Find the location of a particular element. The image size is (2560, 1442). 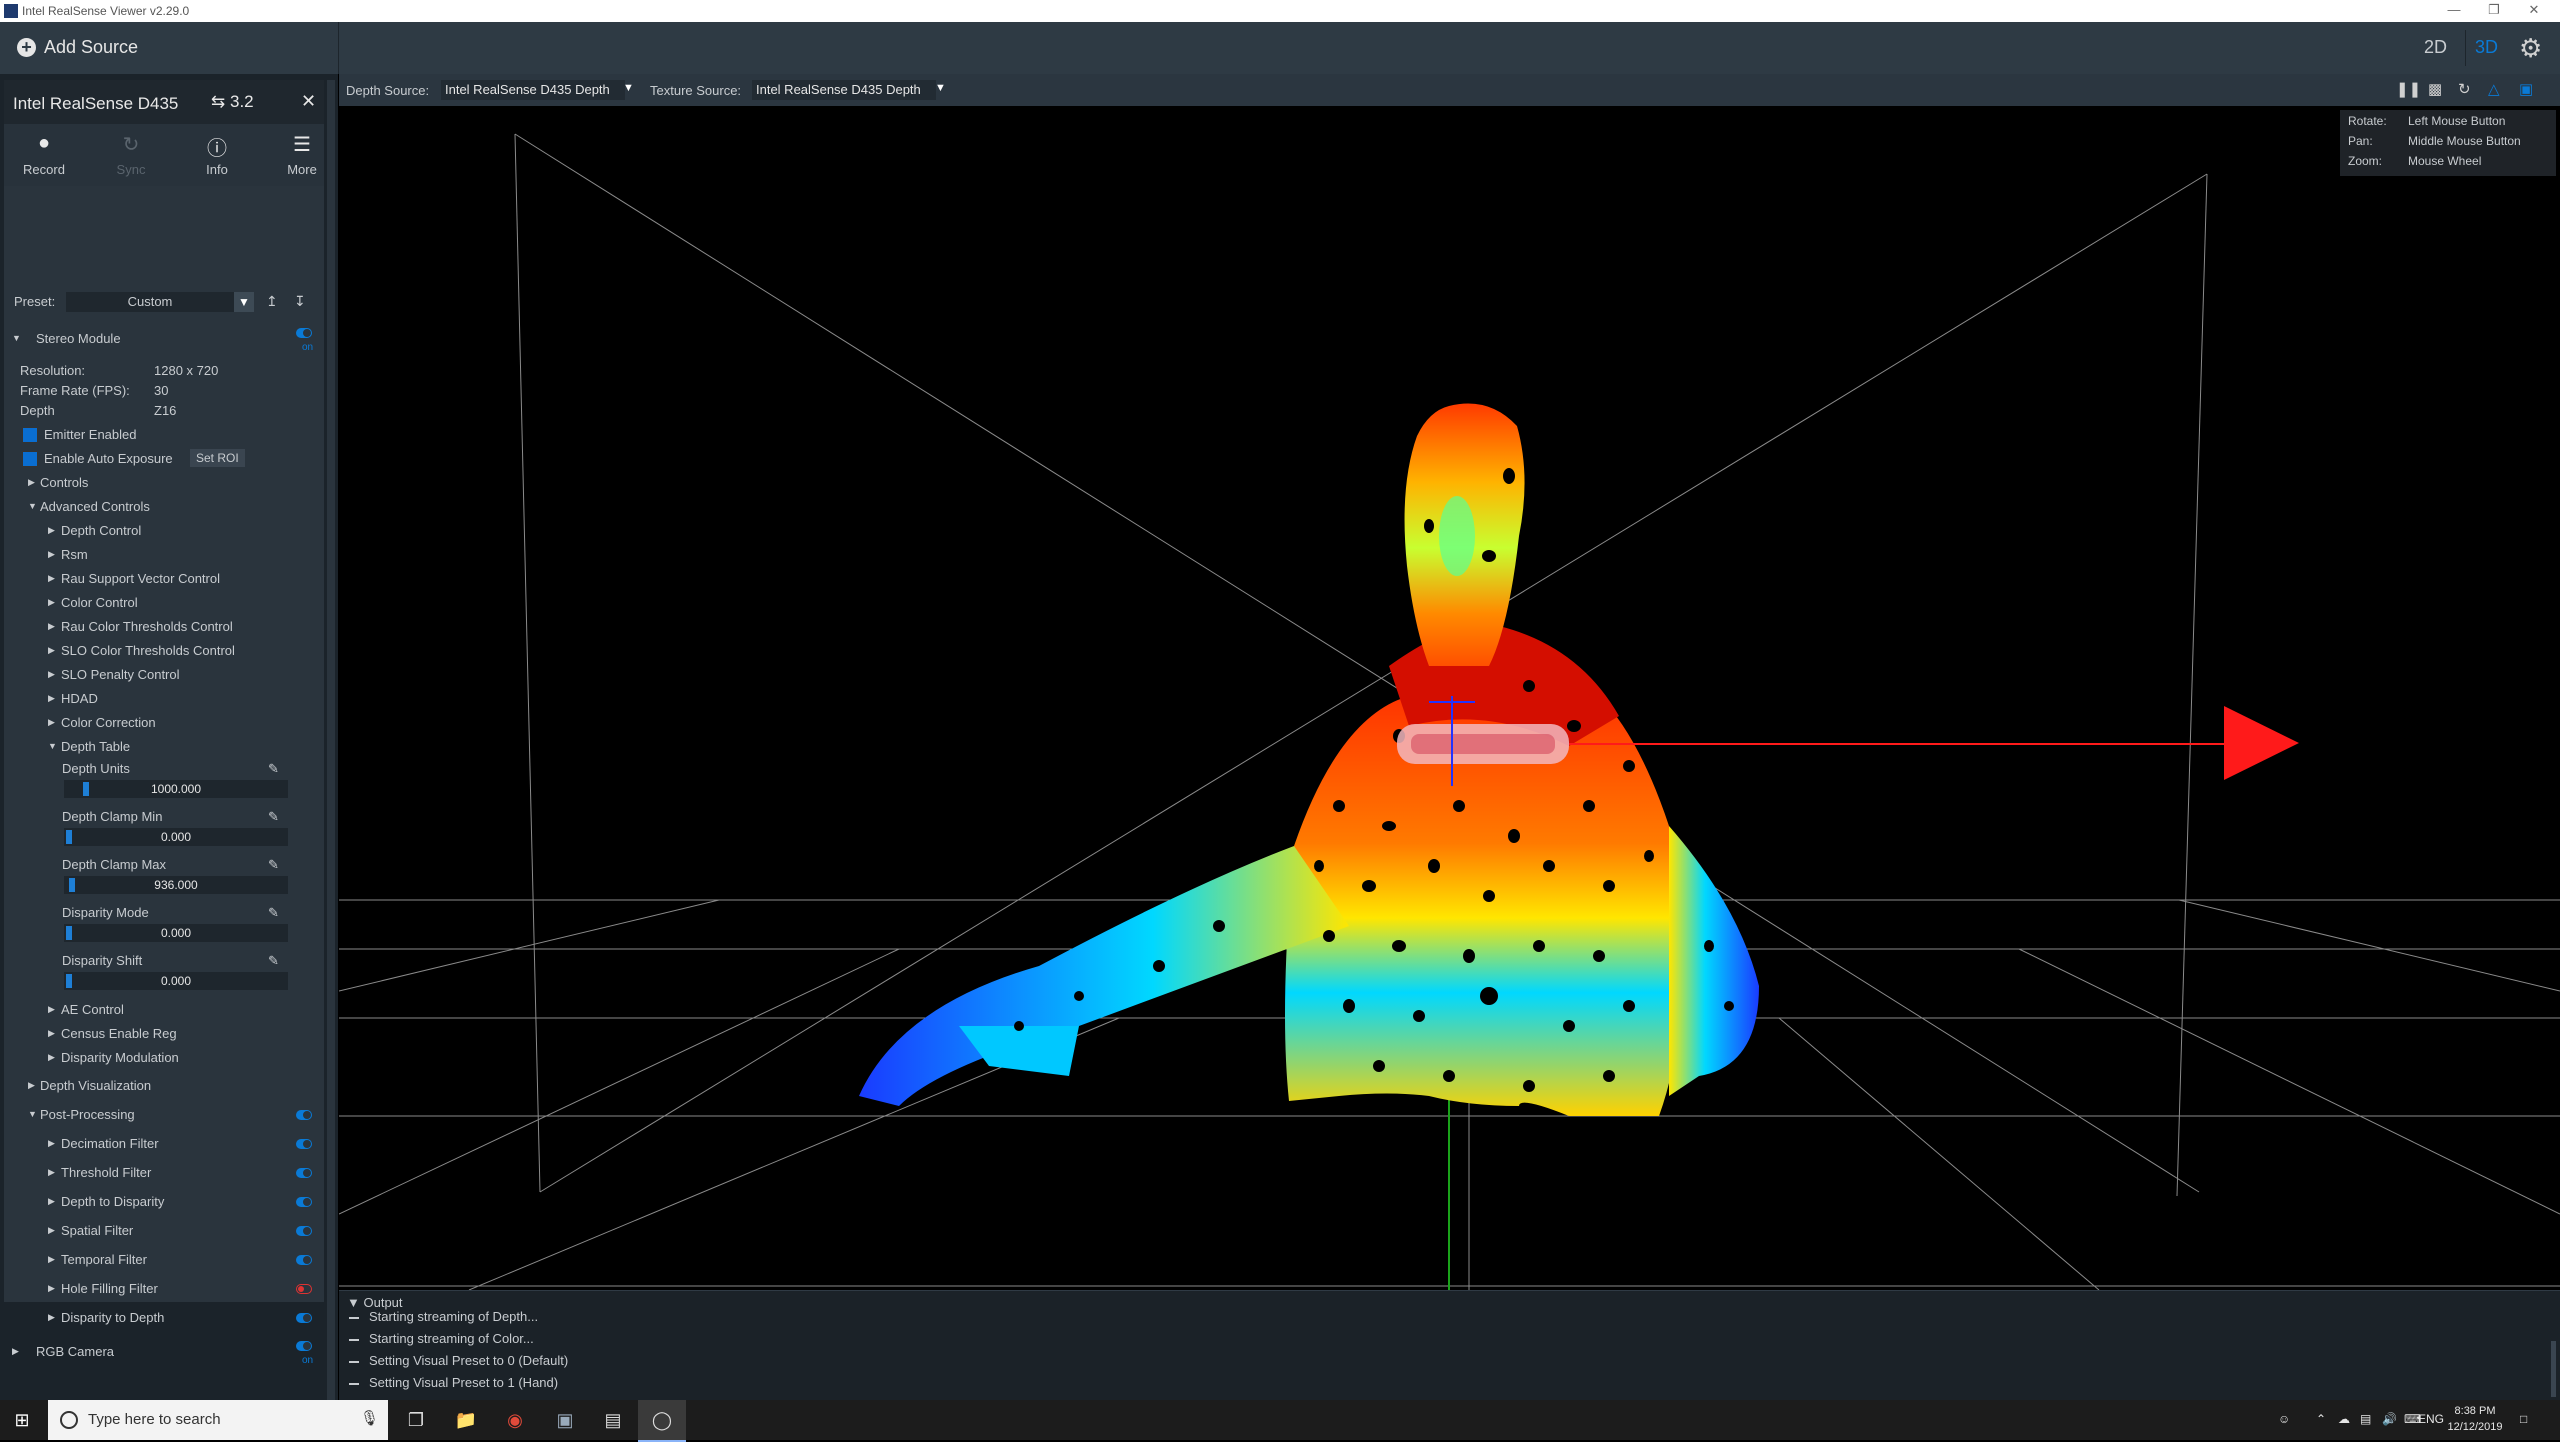

filter-label: Hole Filling Filter is located at coordinates (109, 1288).